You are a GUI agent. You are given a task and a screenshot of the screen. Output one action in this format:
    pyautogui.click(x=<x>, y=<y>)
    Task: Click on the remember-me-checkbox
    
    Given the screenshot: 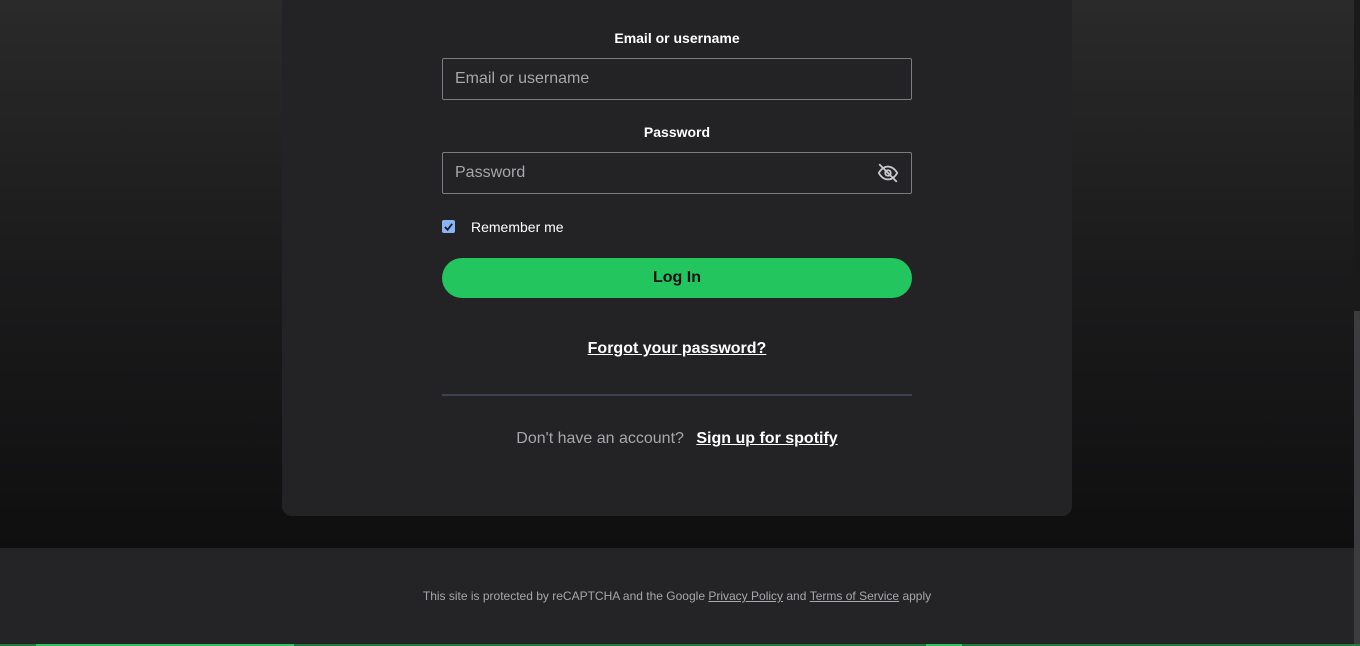 What is the action you would take?
    pyautogui.click(x=448, y=226)
    